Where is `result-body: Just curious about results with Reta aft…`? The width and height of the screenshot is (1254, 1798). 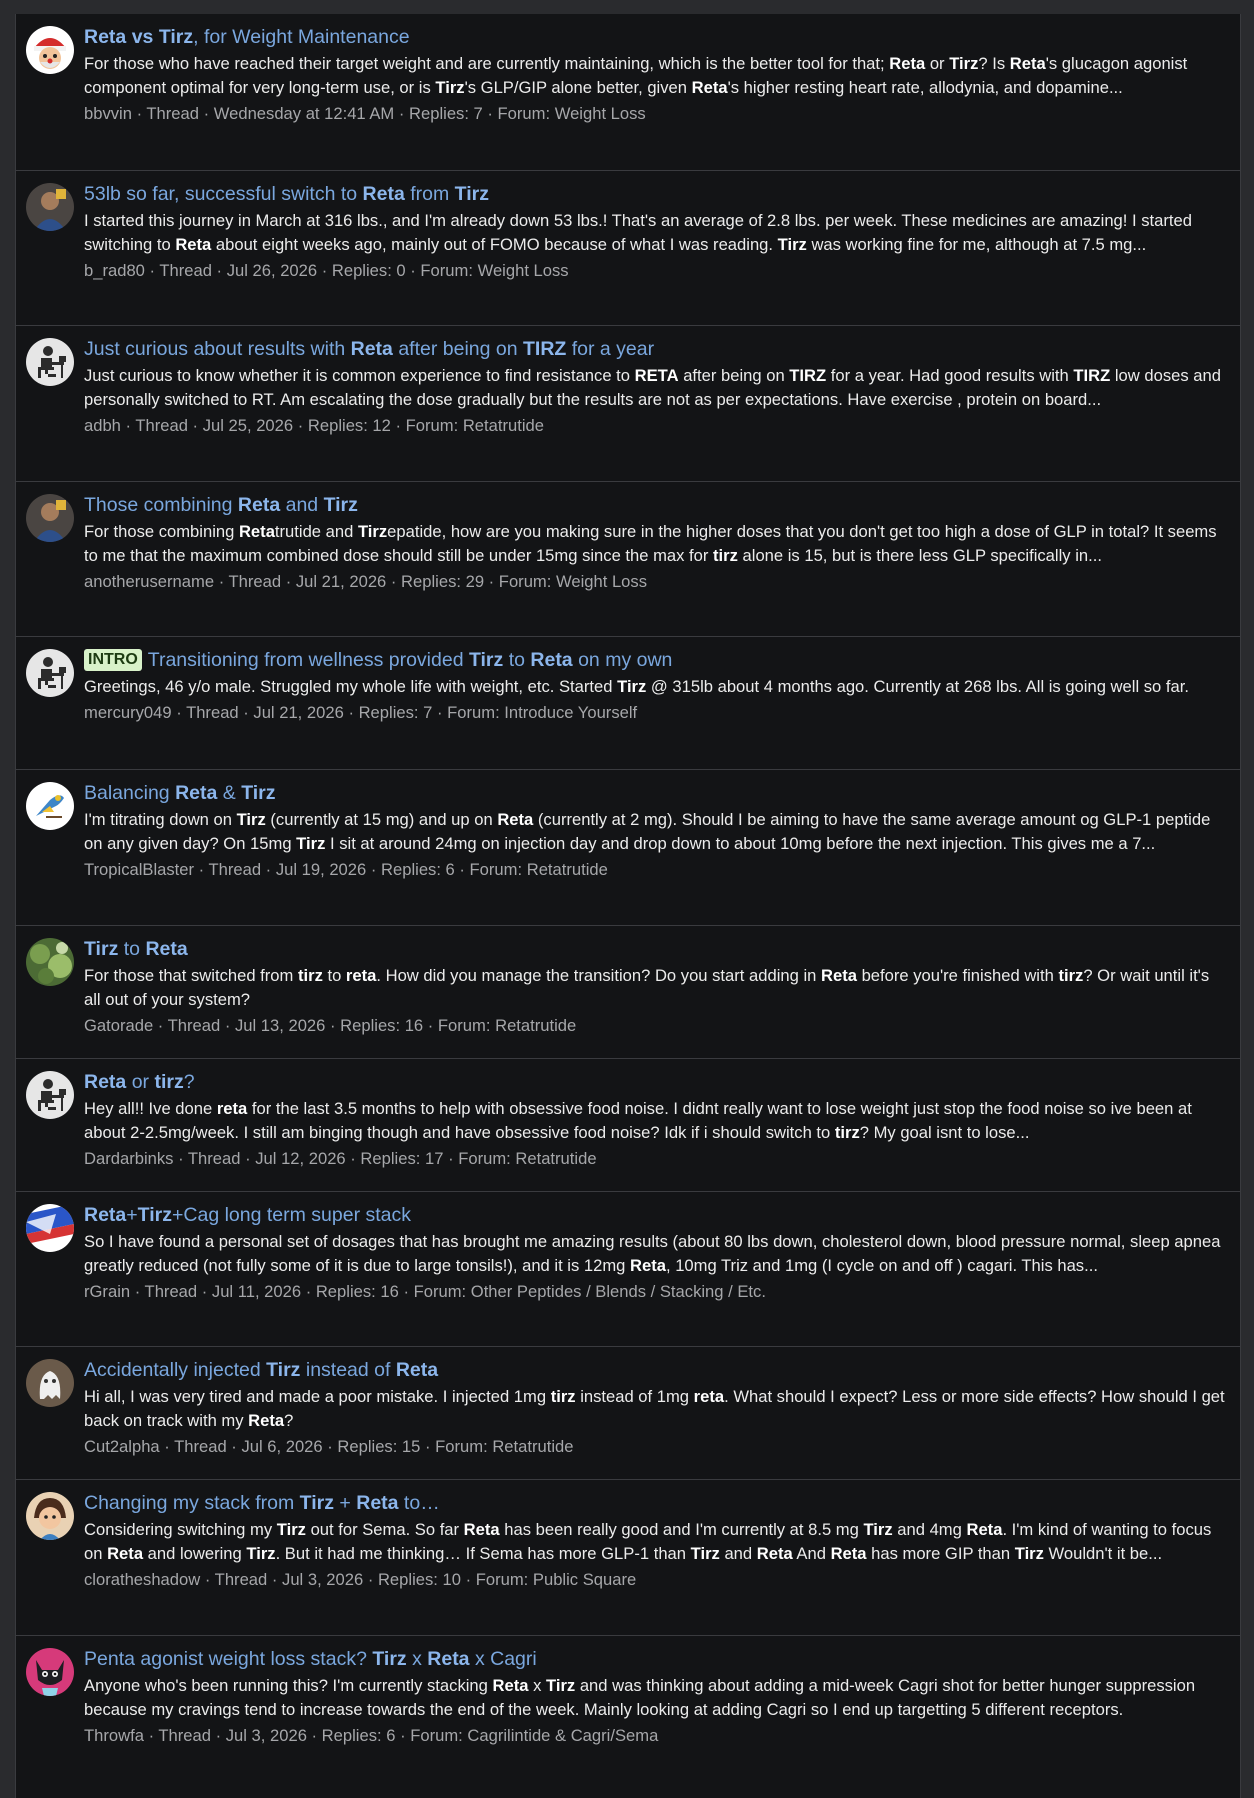 result-body: Just curious about results with Reta aft… is located at coordinates (656, 387).